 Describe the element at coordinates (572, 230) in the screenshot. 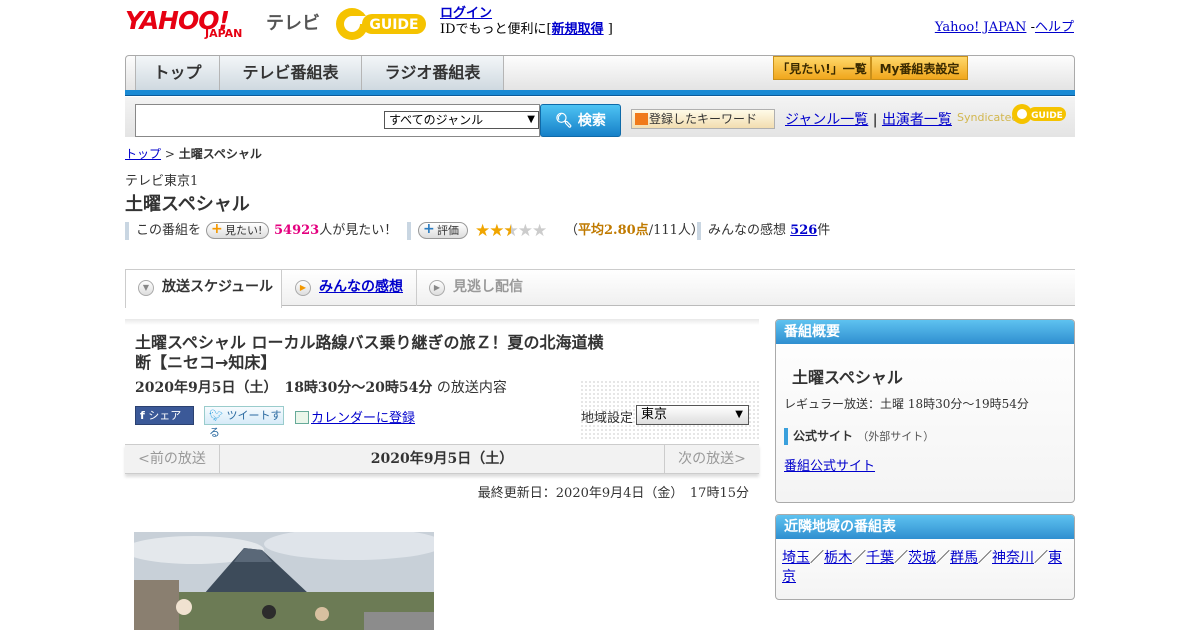

I see `avg-open: （` at that location.